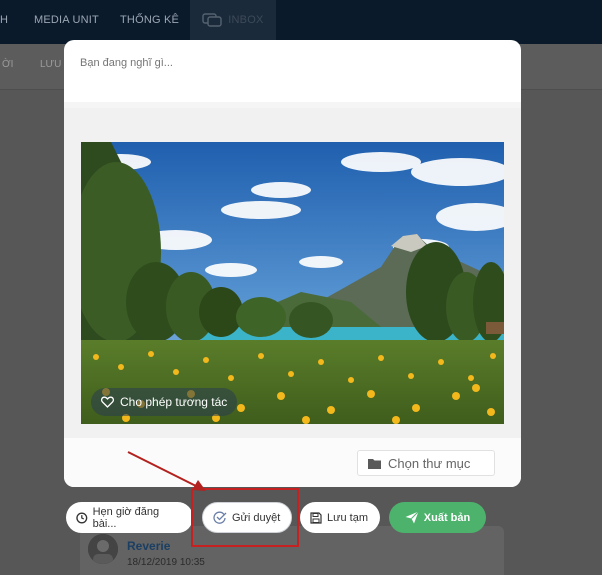 The height and width of the screenshot is (575, 602). I want to click on avatar, so click(103, 549).